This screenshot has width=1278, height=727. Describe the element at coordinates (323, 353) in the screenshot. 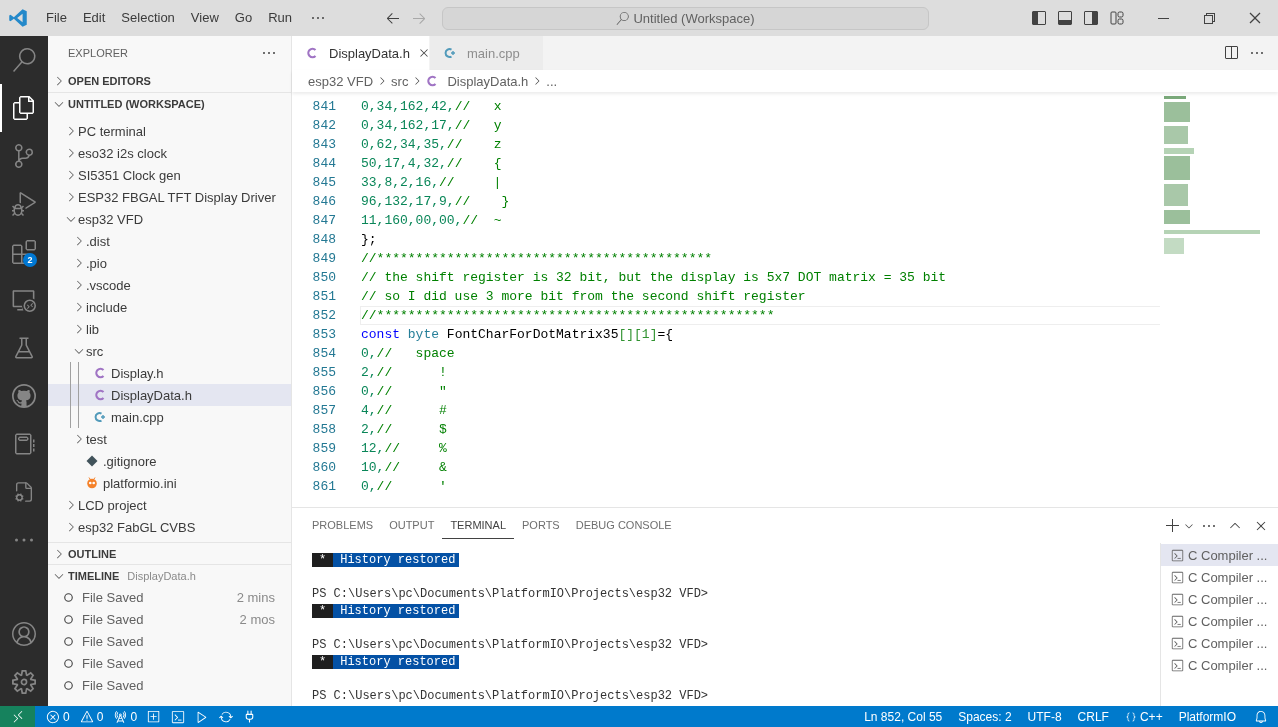

I see `line-number: 854` at that location.